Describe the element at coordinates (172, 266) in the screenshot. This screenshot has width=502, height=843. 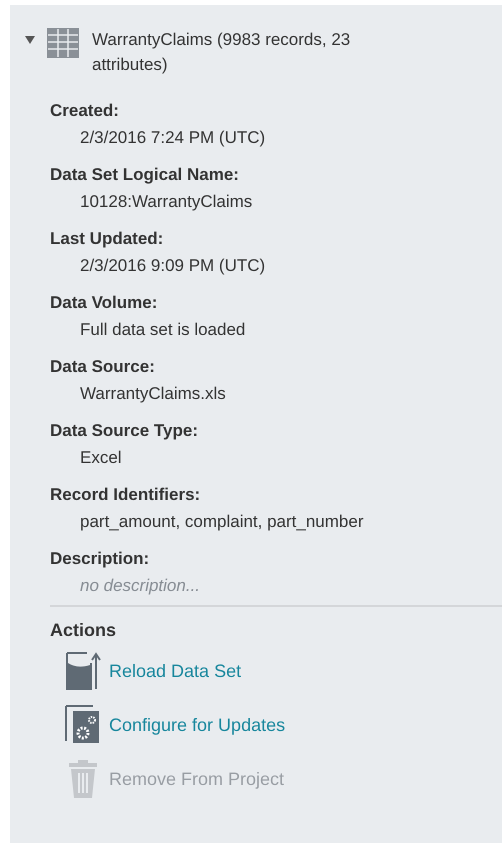
I see `field-value: 2/3/2016 9:09 PM (UTC)` at that location.